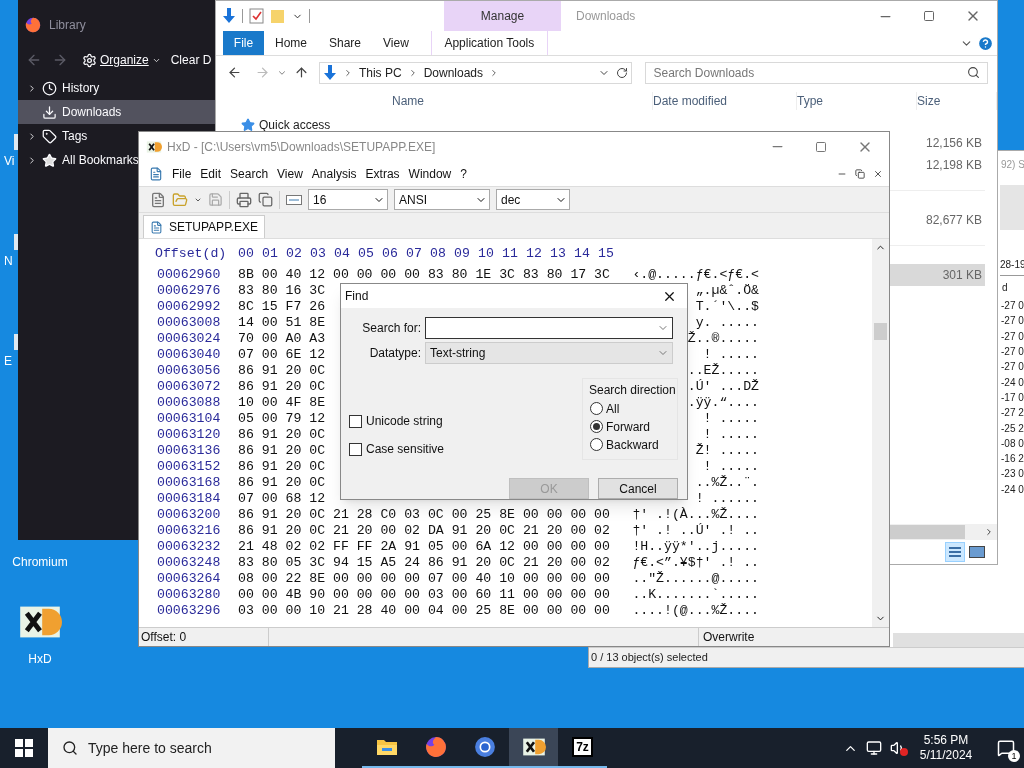 The image size is (1024, 768). I want to click on ribbon-tab: Share, so click(345, 43).